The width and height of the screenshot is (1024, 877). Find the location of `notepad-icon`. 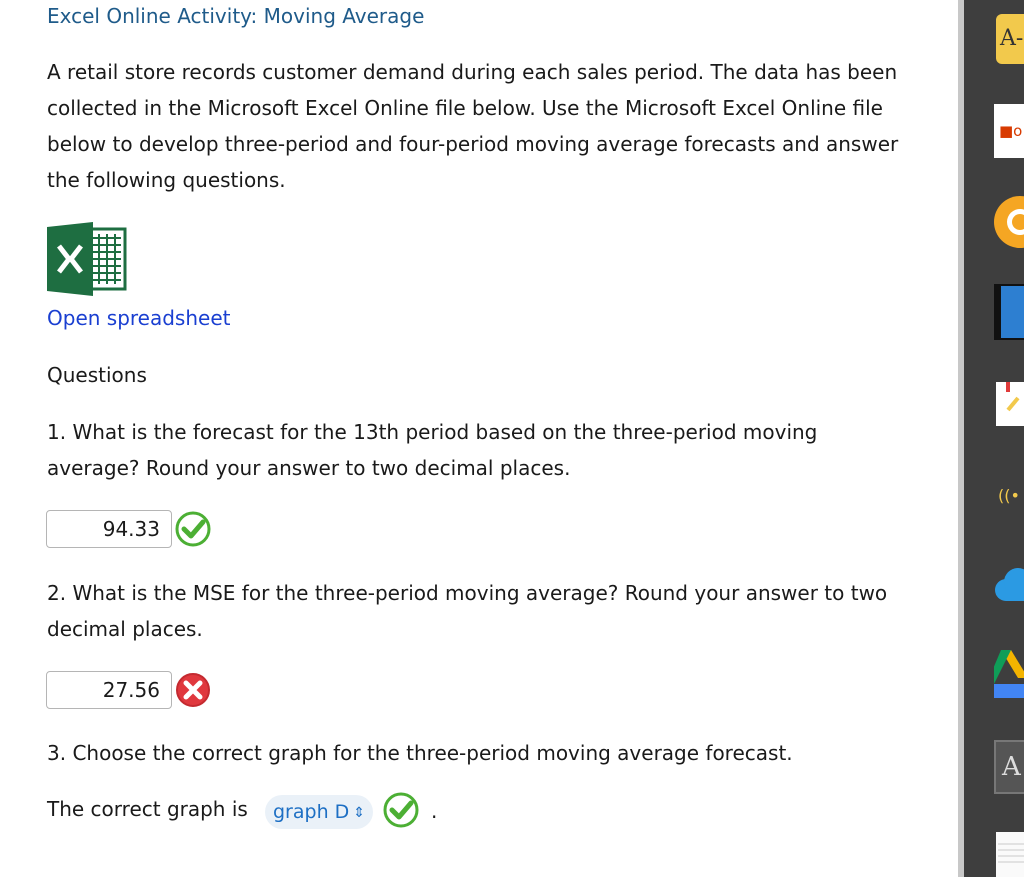

notepad-icon is located at coordinates (1010, 854).